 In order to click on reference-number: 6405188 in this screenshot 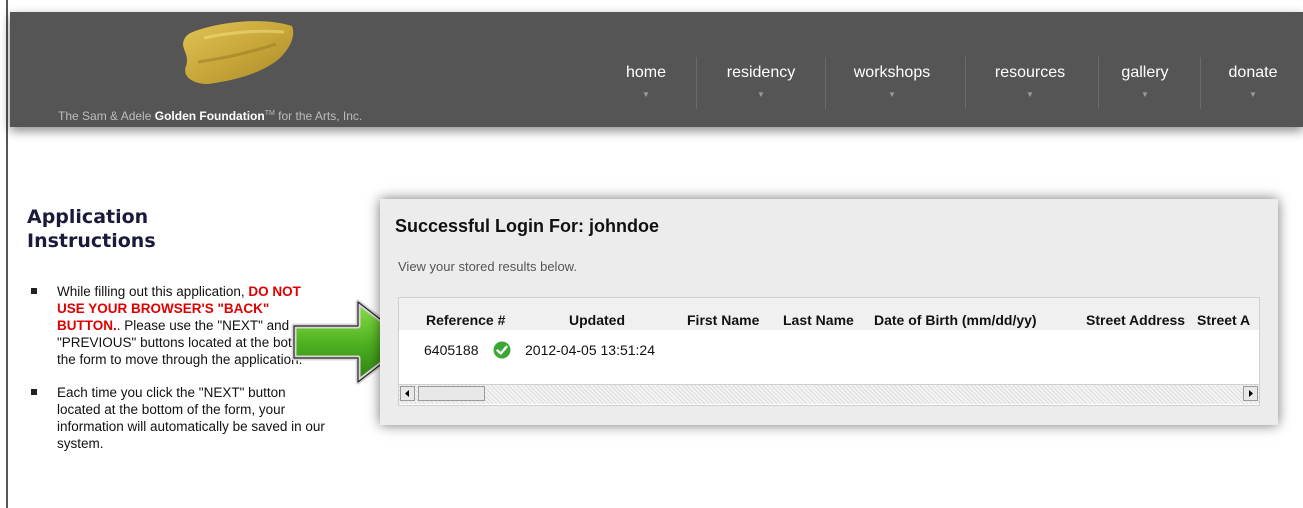, I will do `click(451, 350)`.